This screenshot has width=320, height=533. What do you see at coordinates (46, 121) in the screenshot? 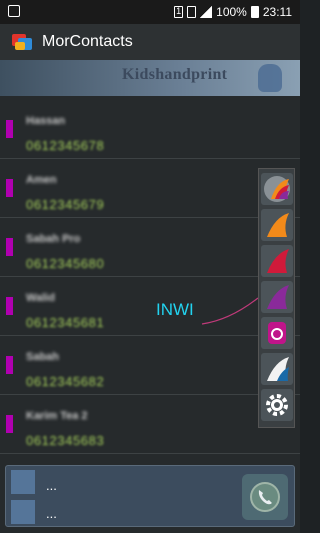
I see `contact-name: Hassan` at bounding box center [46, 121].